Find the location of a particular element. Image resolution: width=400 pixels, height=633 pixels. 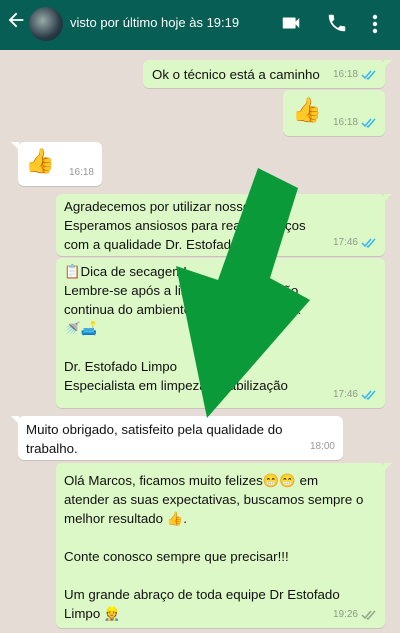

message-meta: 18:00 is located at coordinates (322, 446).